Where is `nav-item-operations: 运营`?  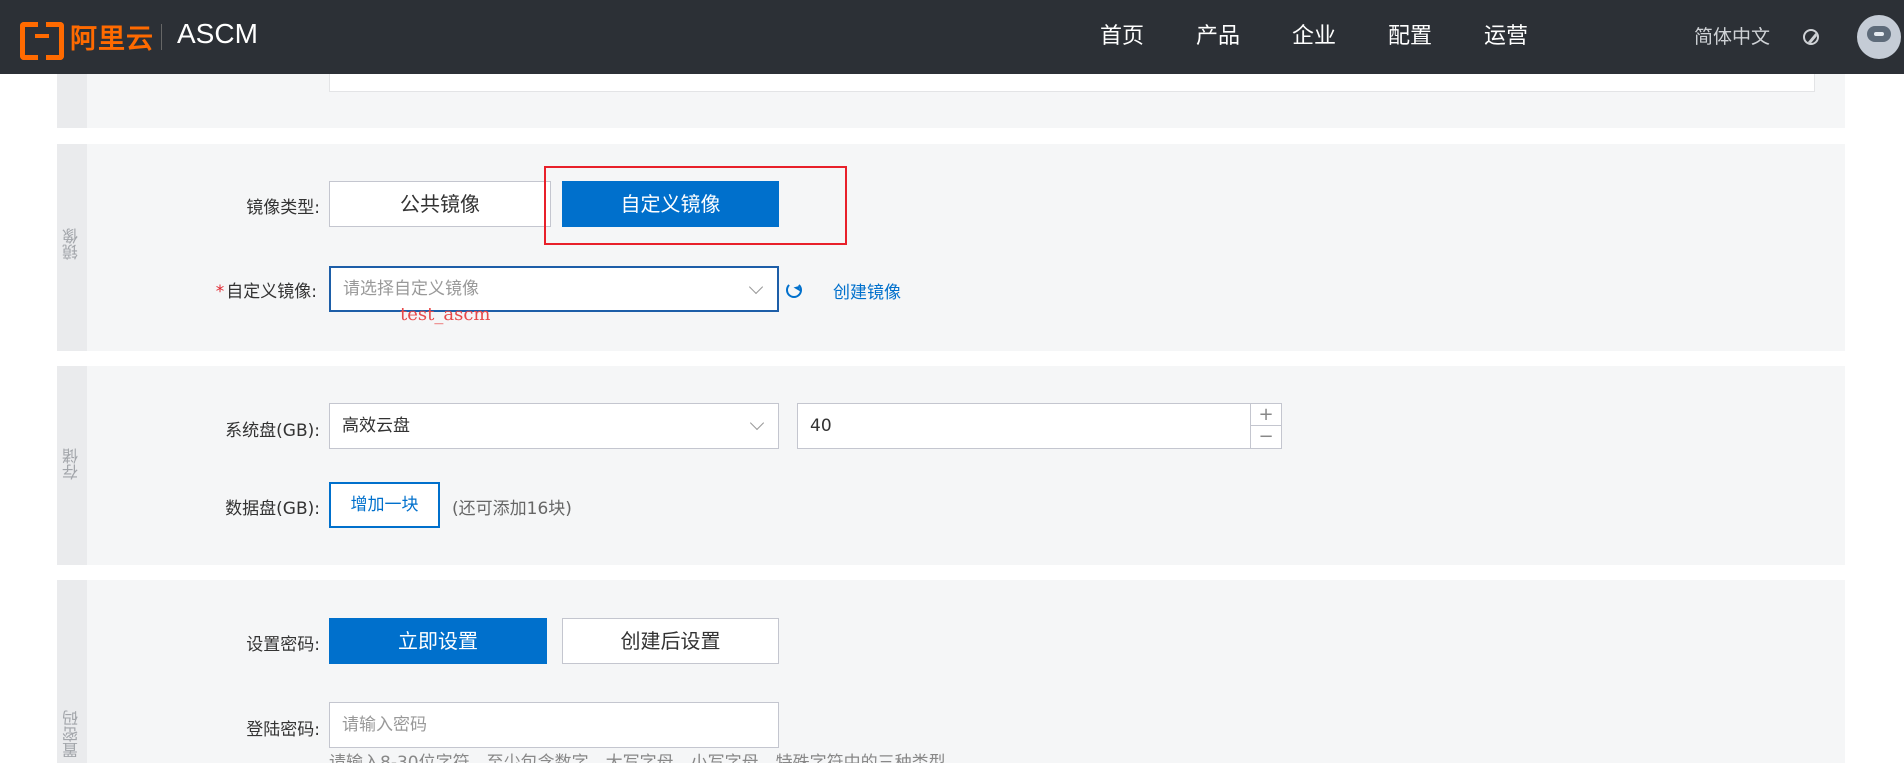 nav-item-operations: 运营 is located at coordinates (1532, 37).